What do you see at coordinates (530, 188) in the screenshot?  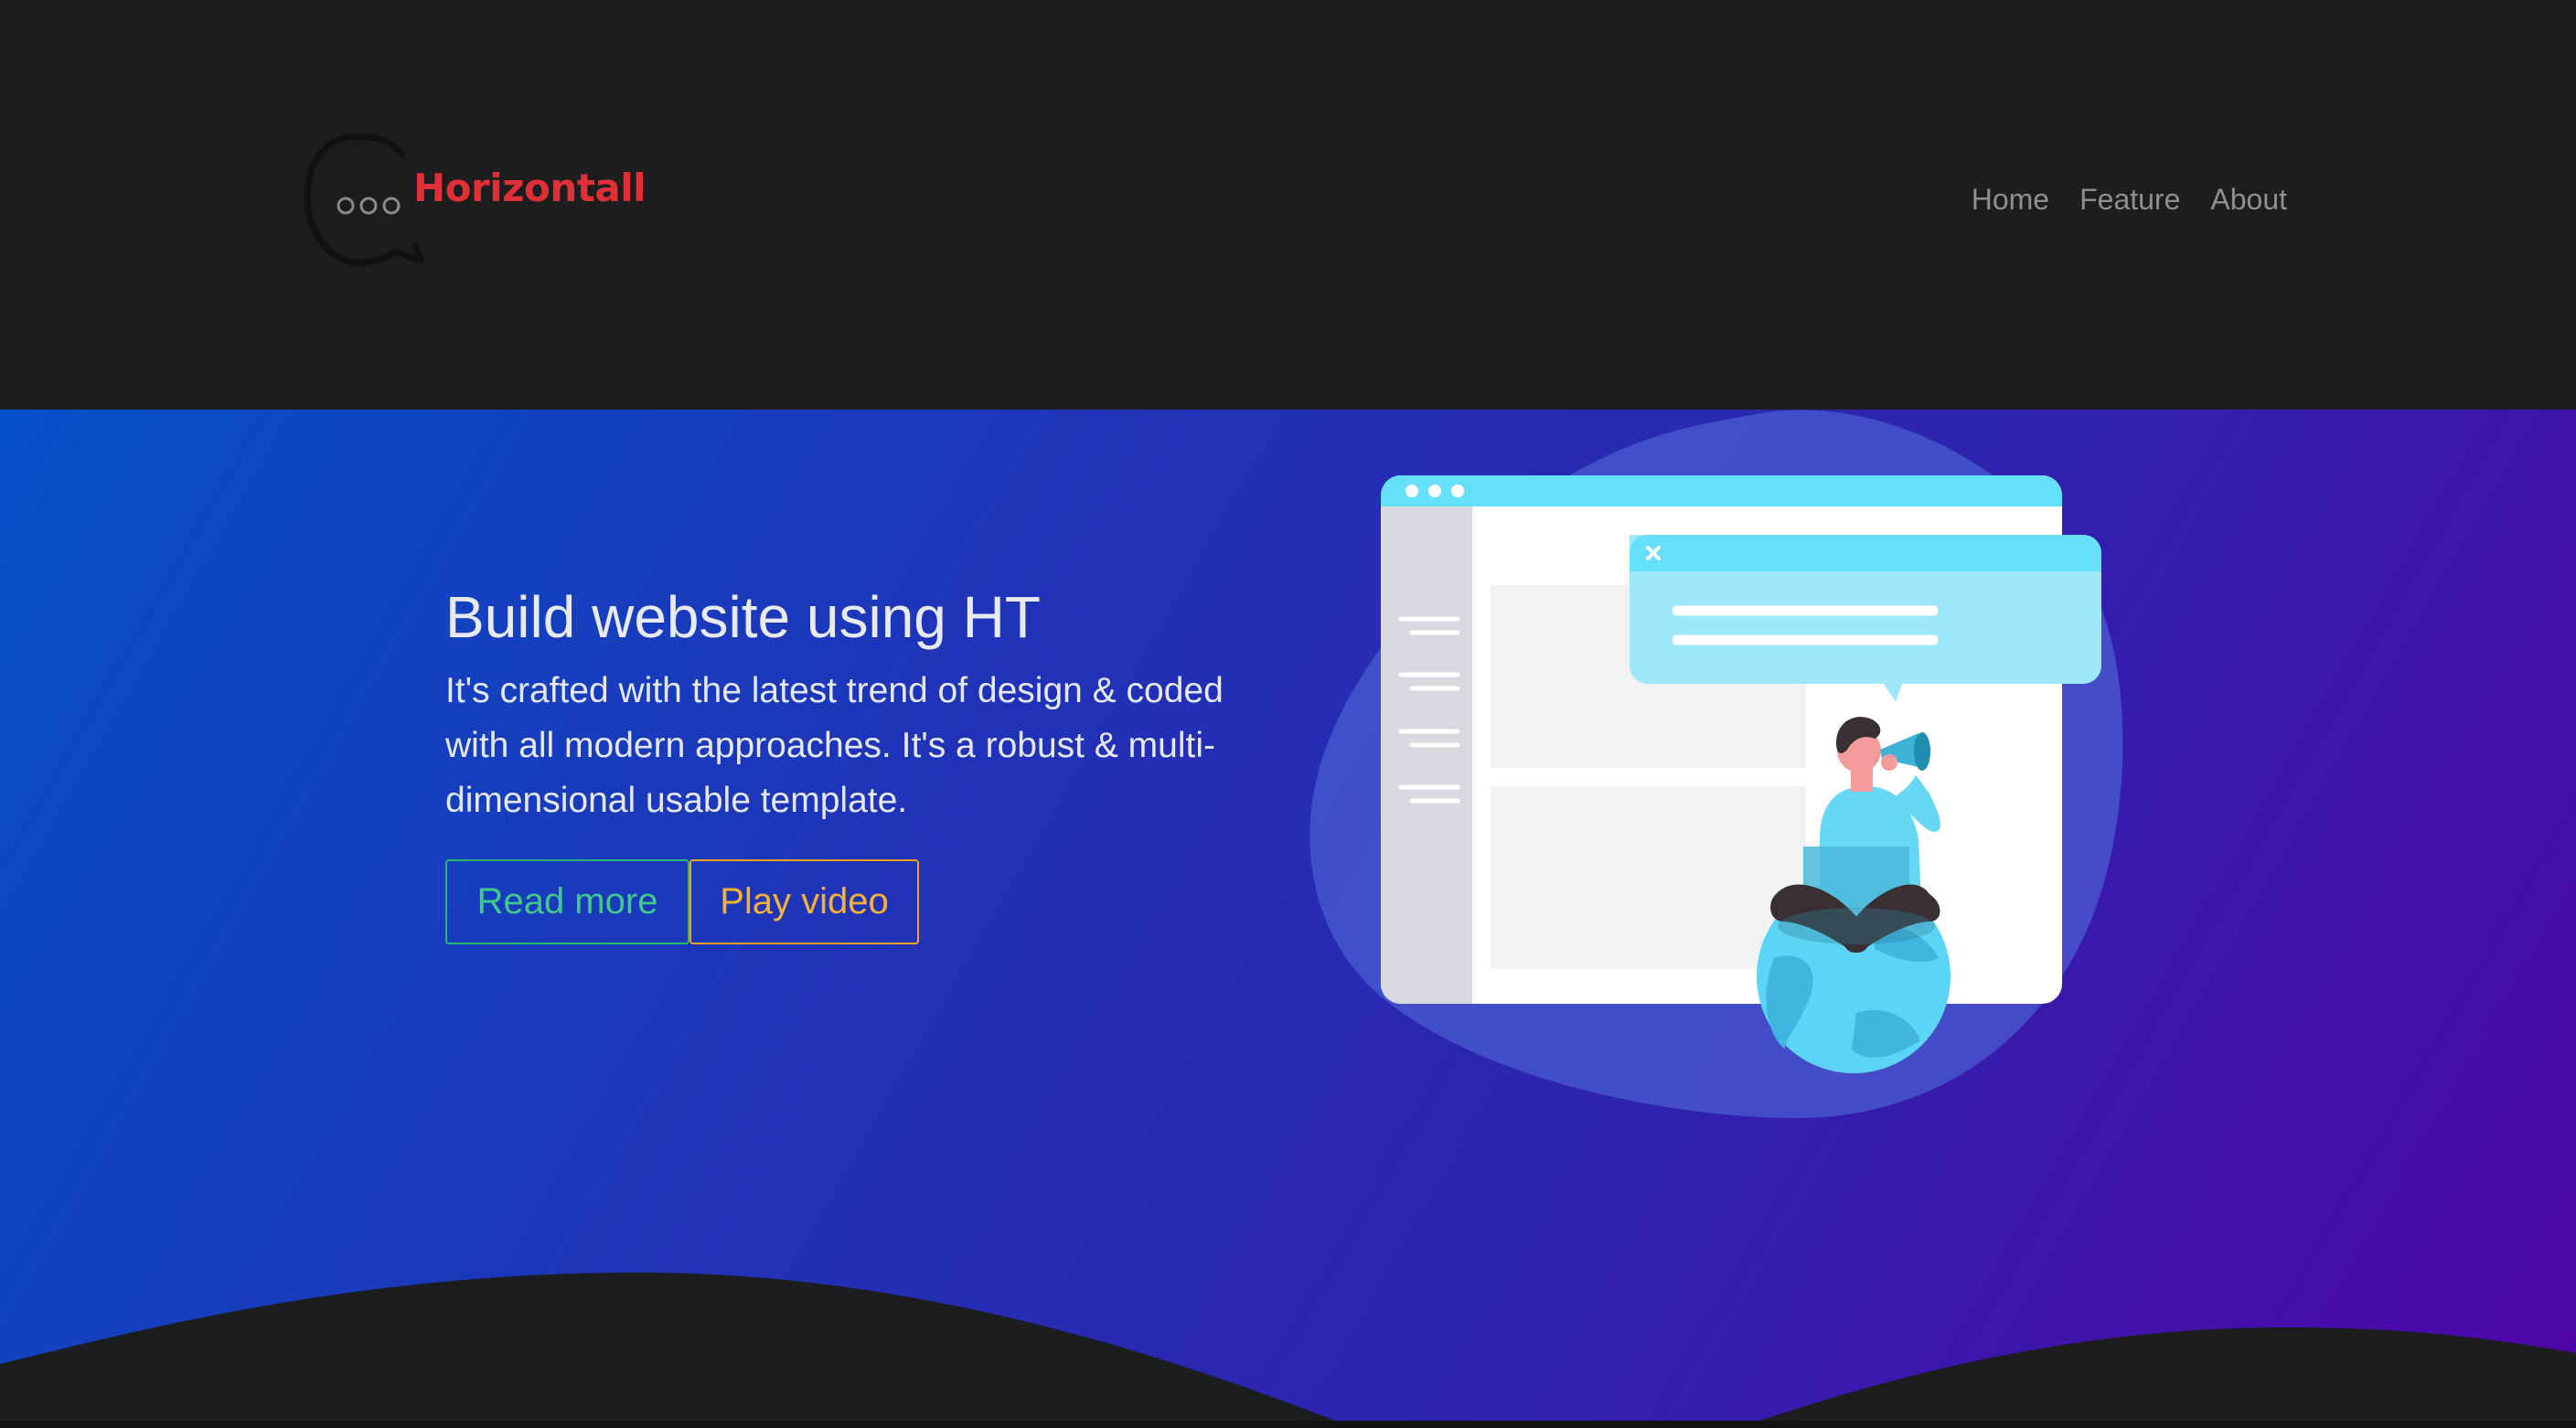 I see `brand-name: Horizontall` at bounding box center [530, 188].